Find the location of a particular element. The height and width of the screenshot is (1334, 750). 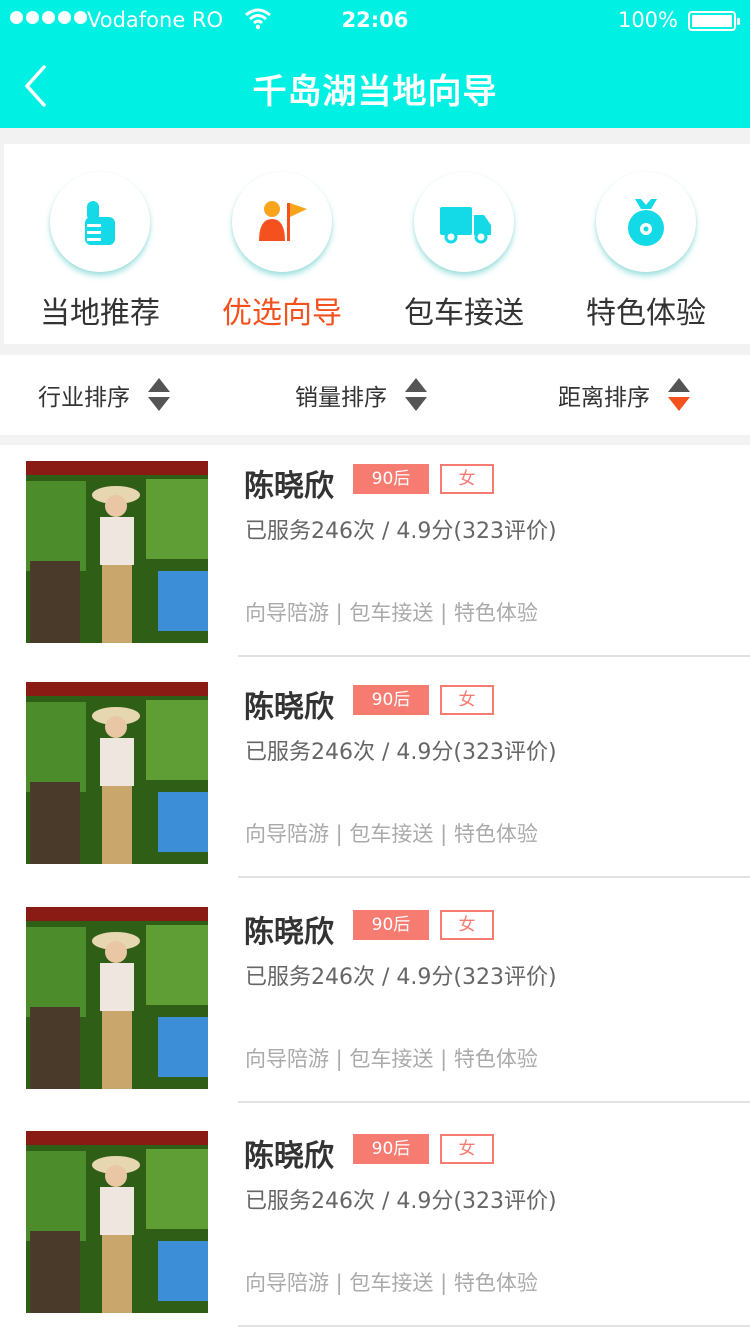

category-car-transfer: 包车接送 is located at coordinates (464, 244).